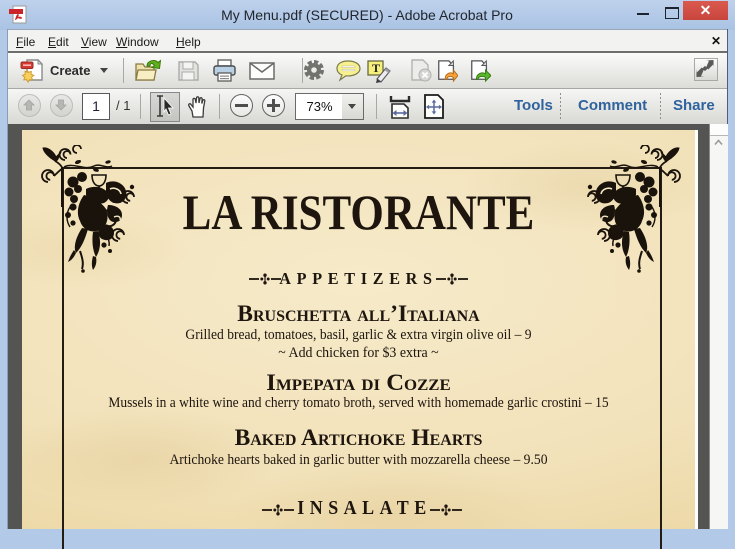  I want to click on svg-text: T, so click(376, 68).